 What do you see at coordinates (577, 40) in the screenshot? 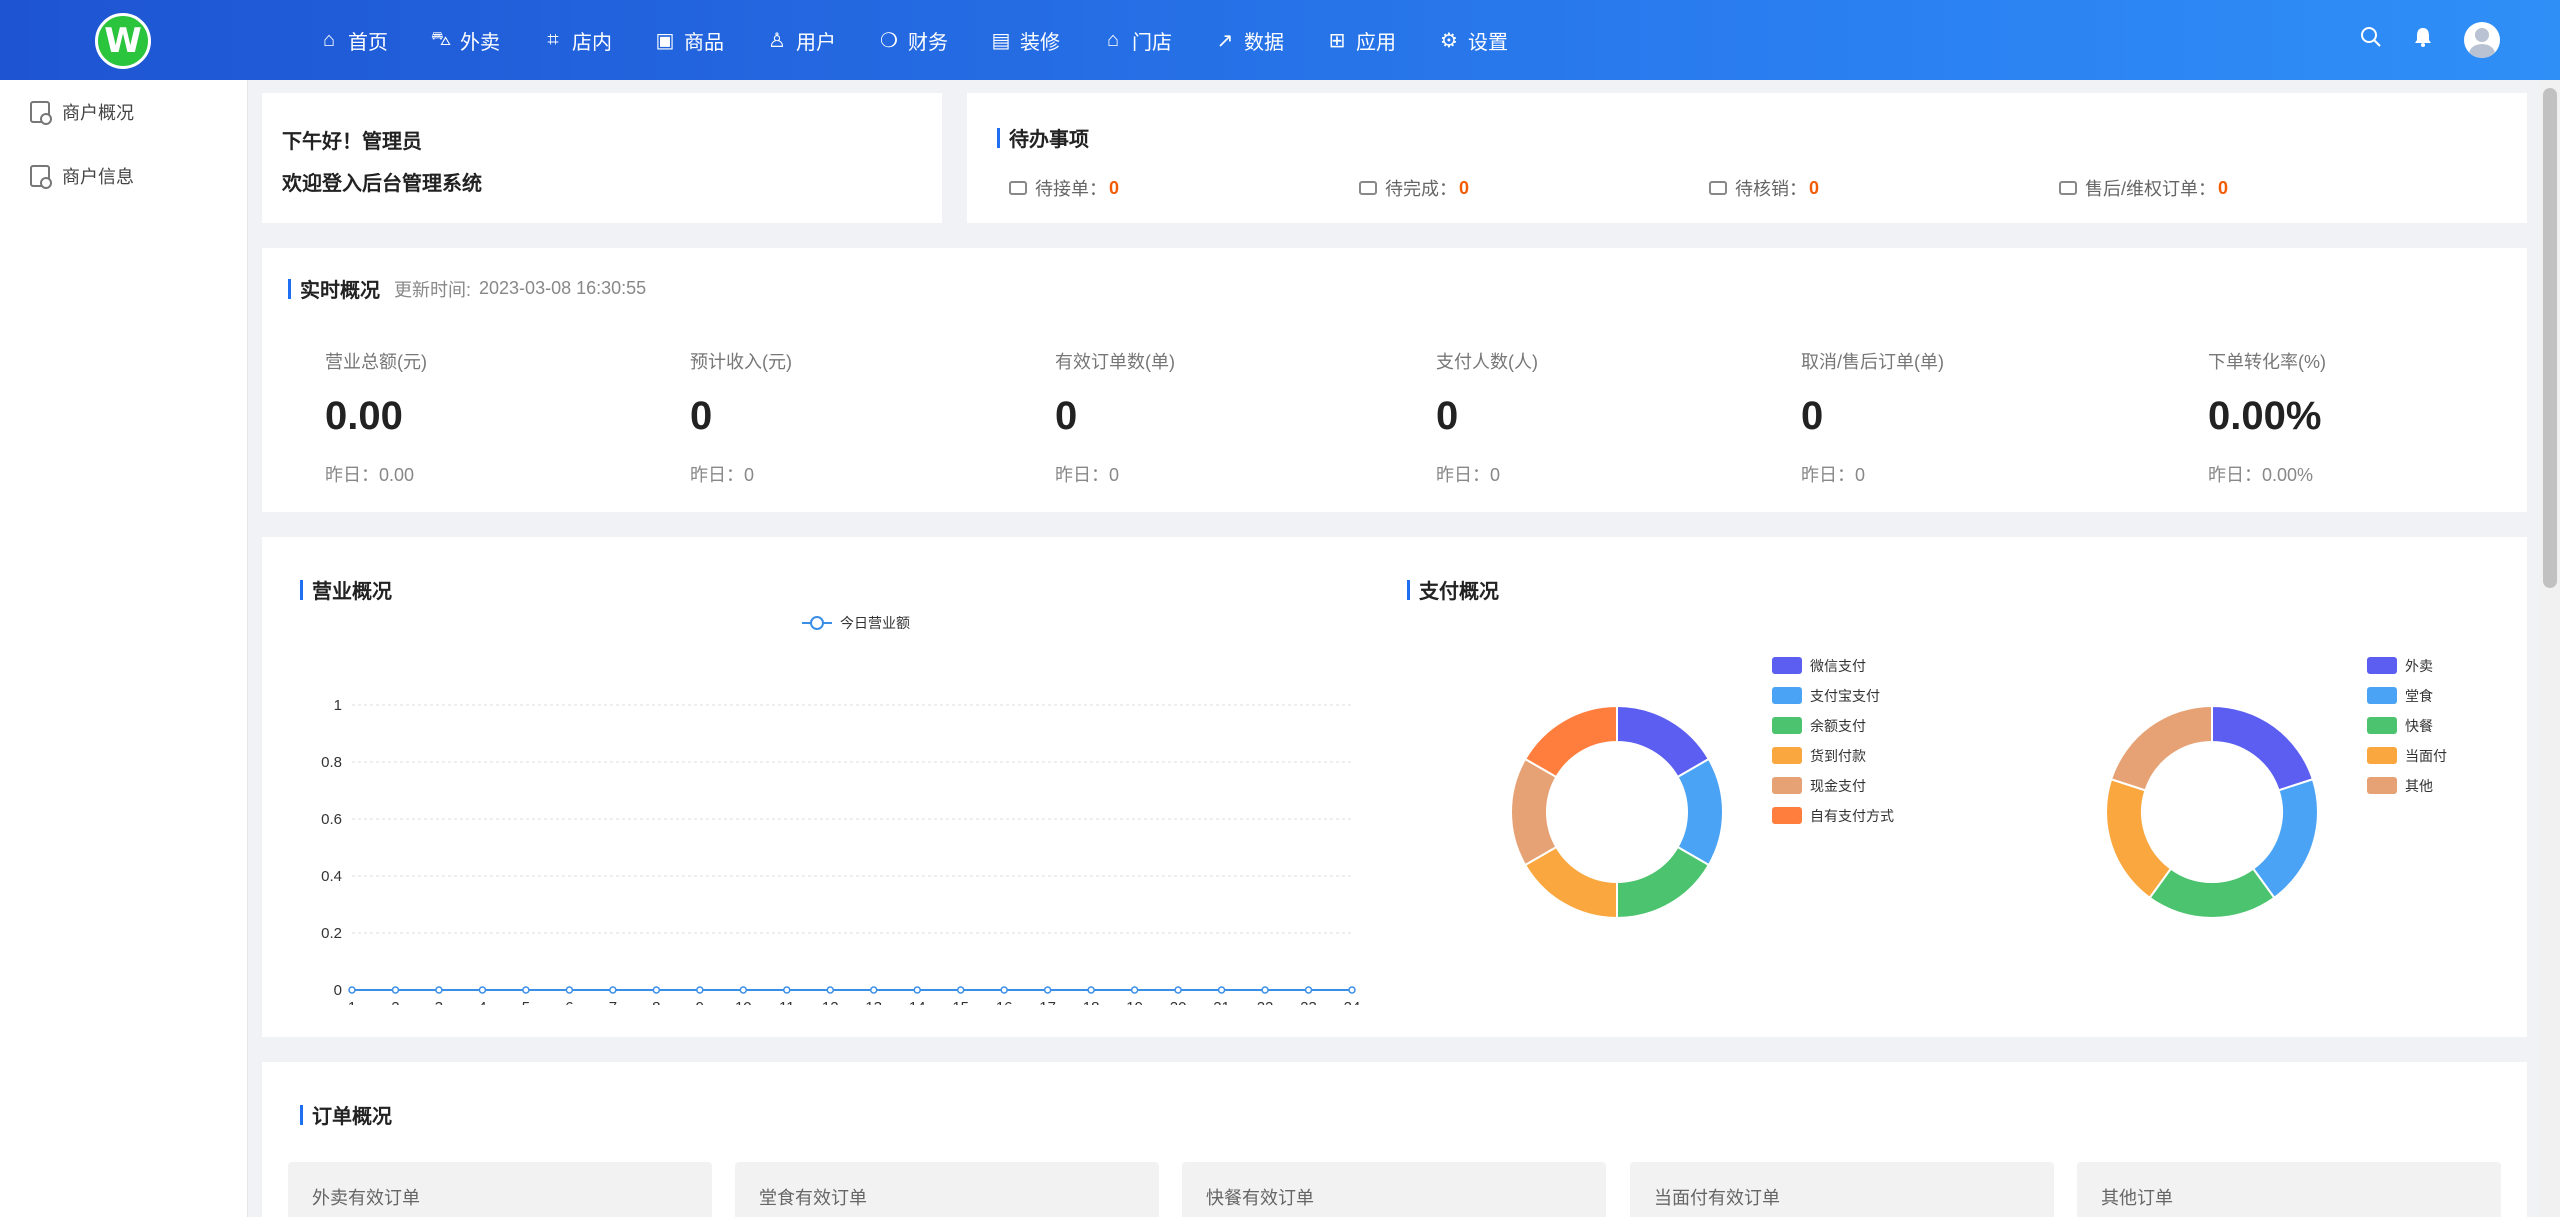
I see `nav-item-dine-in: ⌗ 店内` at bounding box center [577, 40].